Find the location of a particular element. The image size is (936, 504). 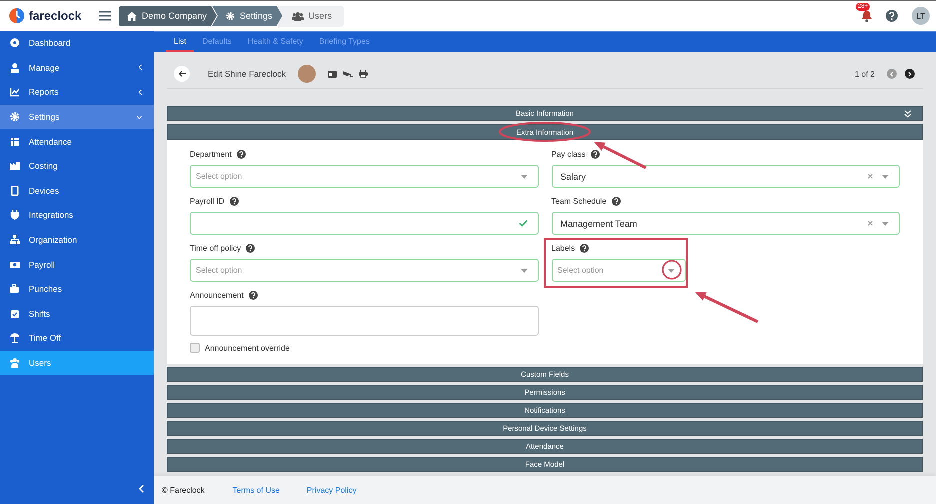

chevron-down-icon is located at coordinates (139, 117).